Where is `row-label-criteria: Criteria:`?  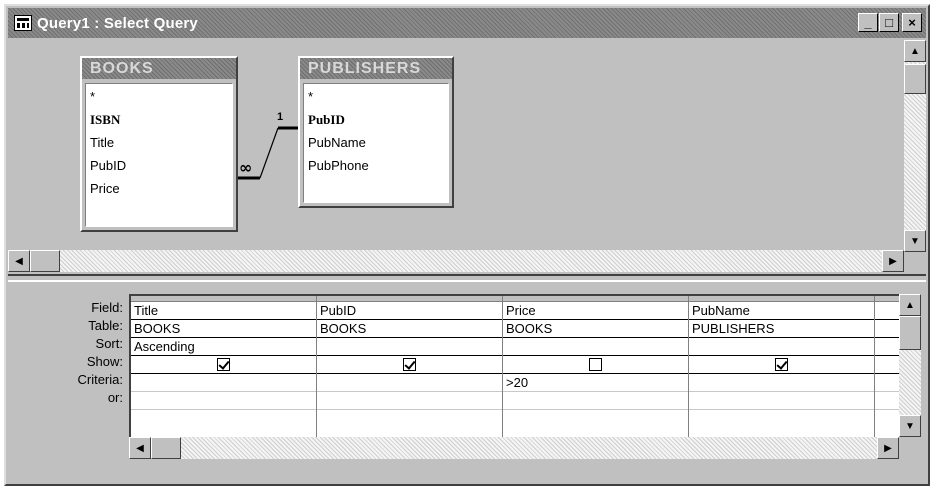 row-label-criteria: Criteria: is located at coordinates (100, 379).